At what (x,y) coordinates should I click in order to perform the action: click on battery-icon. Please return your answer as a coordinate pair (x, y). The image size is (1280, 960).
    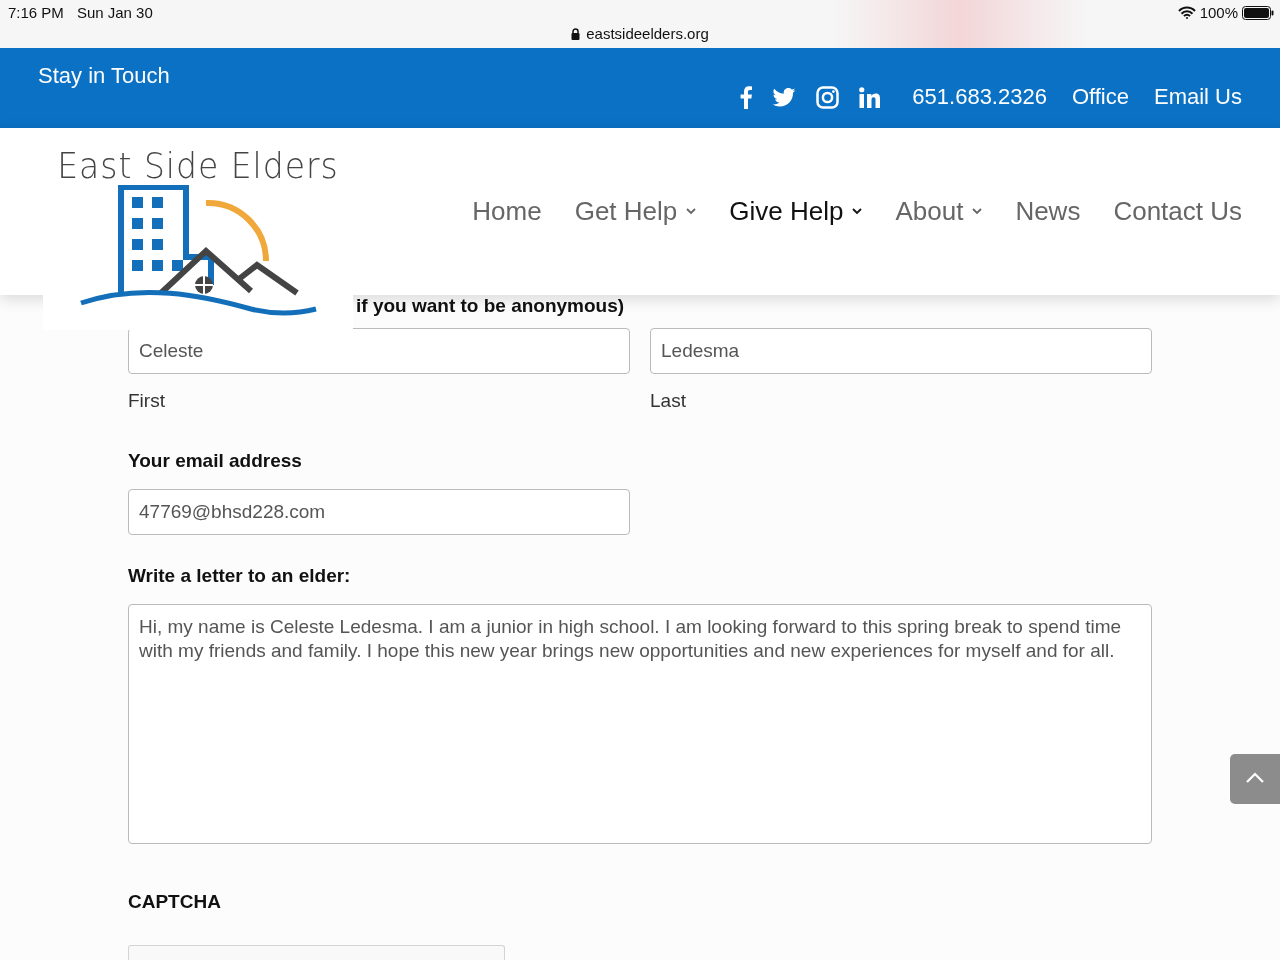
    Looking at the image, I should click on (1258, 12).